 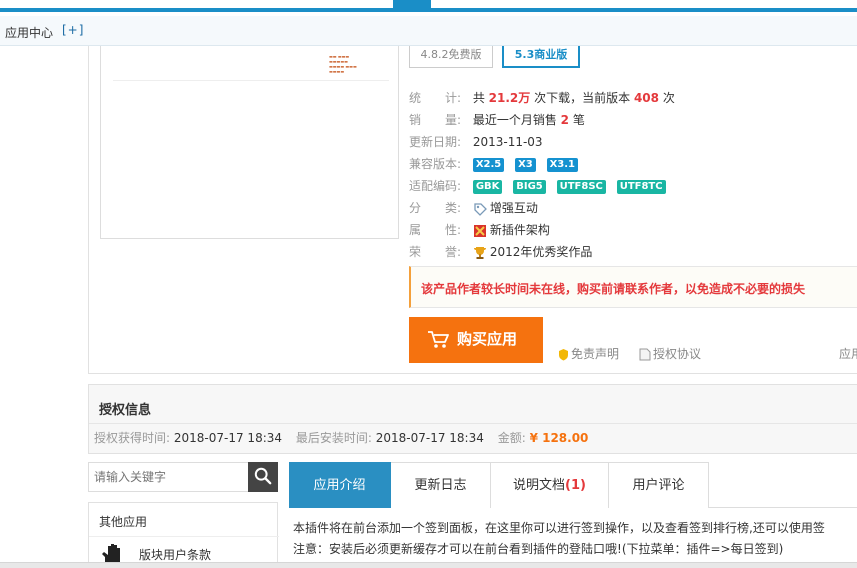 I want to click on downloads-mid: 次下载，当前版本, so click(x=582, y=98).